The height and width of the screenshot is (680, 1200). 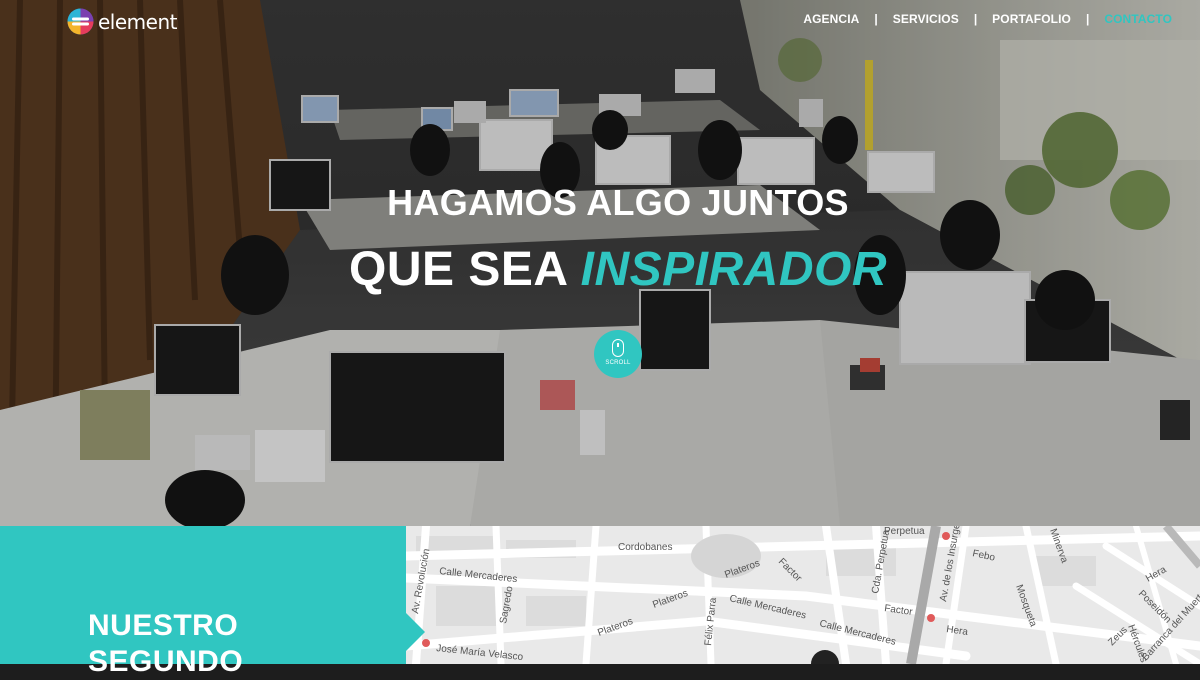 What do you see at coordinates (80, 21) in the screenshot?
I see `element-logo-icon` at bounding box center [80, 21].